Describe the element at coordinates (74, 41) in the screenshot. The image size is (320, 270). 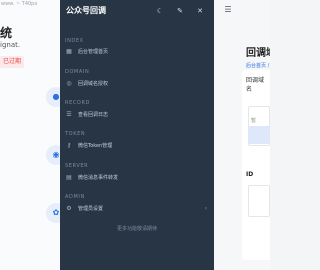
I see `section-label: INDEX` at that location.